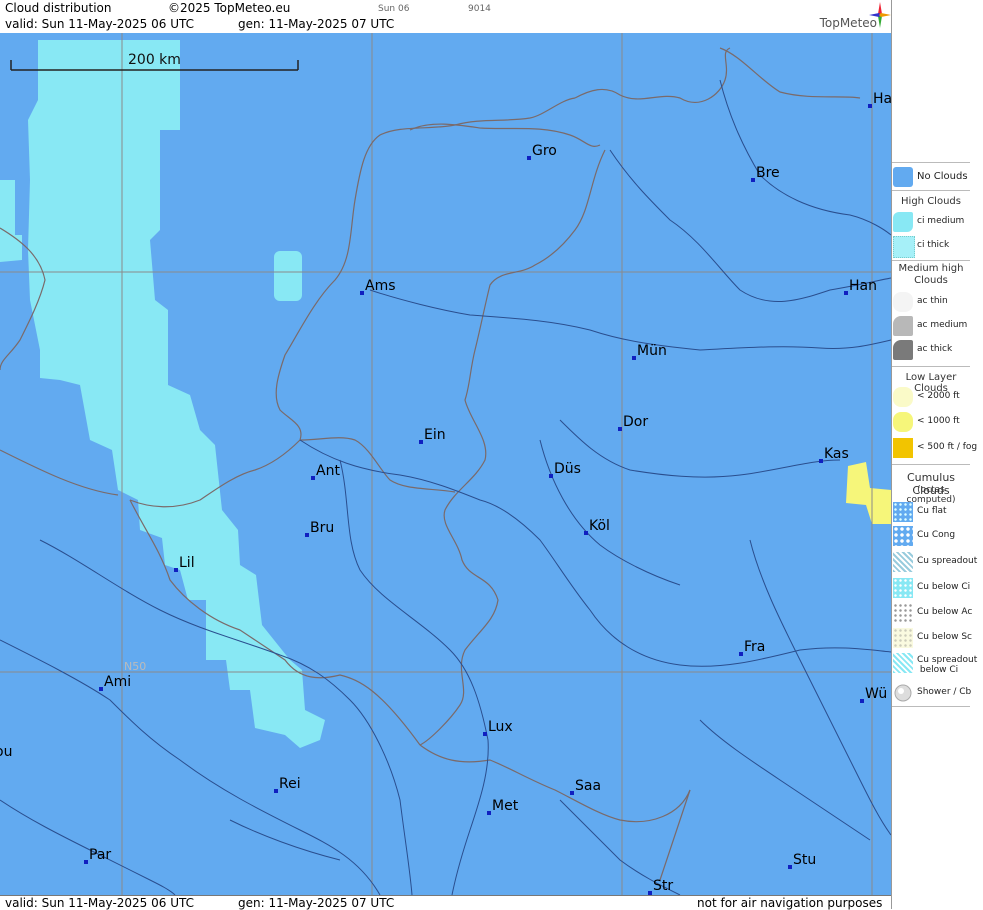  I want to click on legend-cu-flat: Cu flat, so click(932, 512).